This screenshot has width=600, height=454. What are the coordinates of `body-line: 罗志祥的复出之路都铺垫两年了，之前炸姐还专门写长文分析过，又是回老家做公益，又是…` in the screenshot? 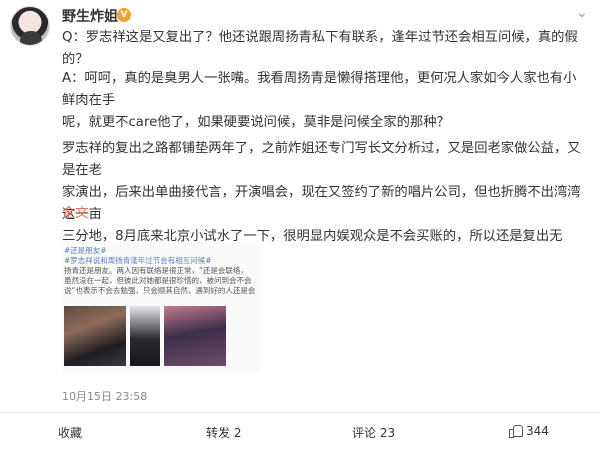 It's located at (321, 159).